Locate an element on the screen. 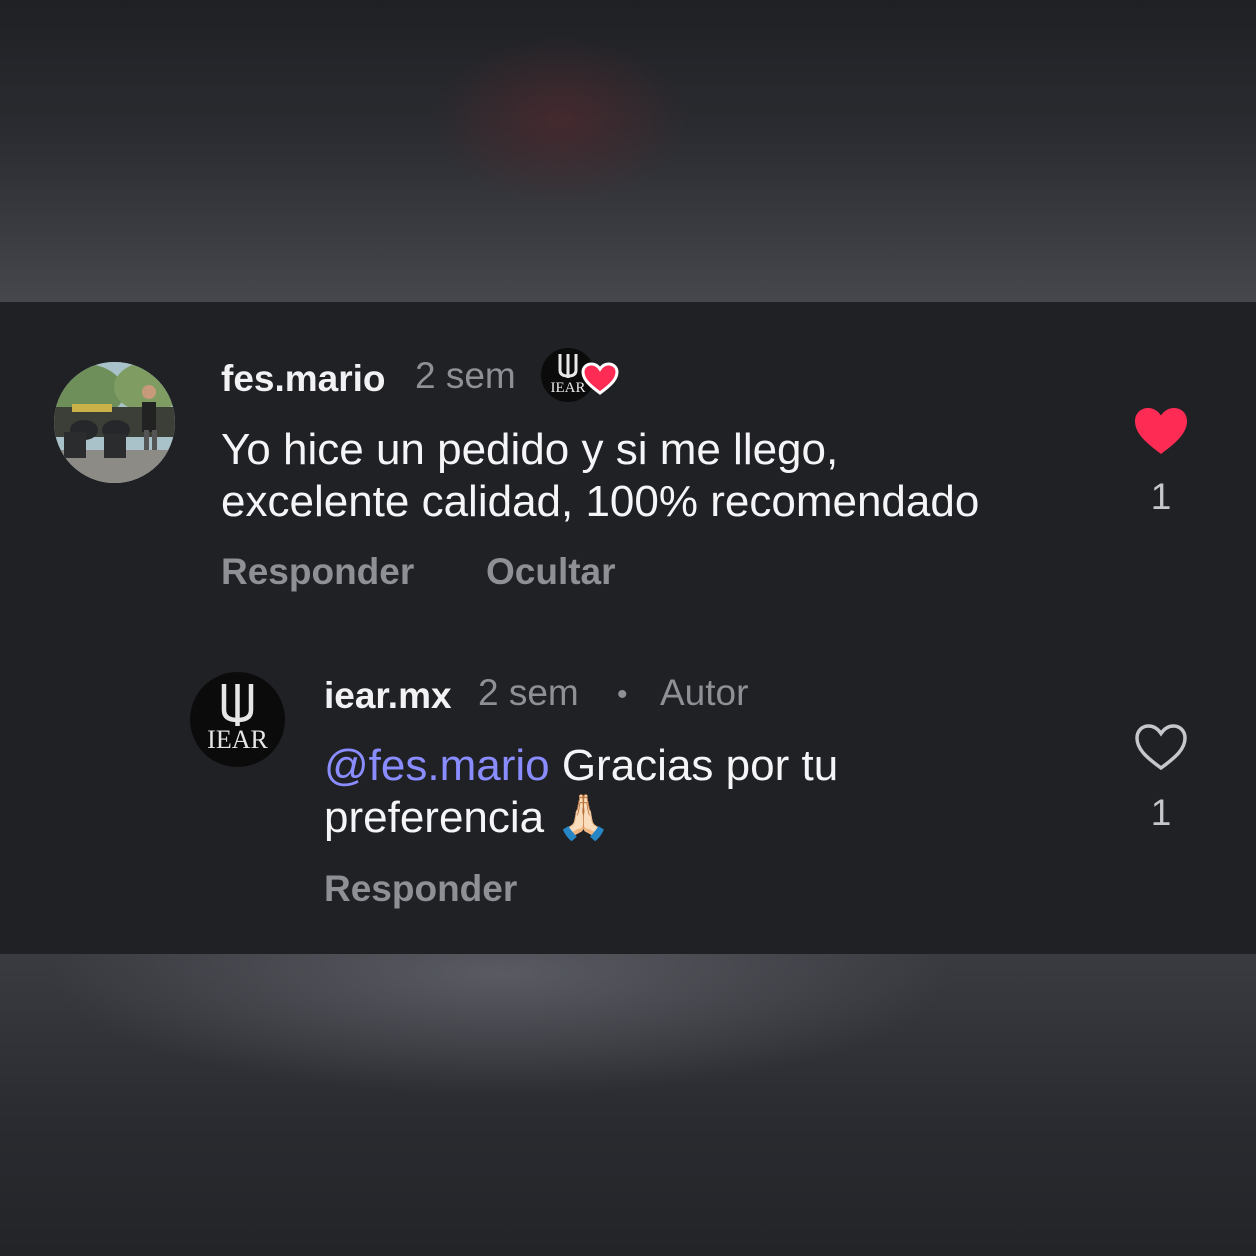 The image size is (1256, 1256). creator-liked-heart-icon is located at coordinates (600, 378).